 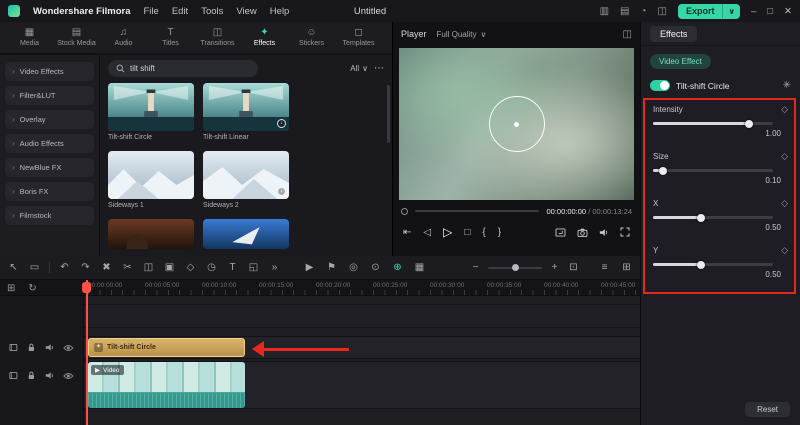 I want to click on pip-window-icon, so click(x=560, y=232).